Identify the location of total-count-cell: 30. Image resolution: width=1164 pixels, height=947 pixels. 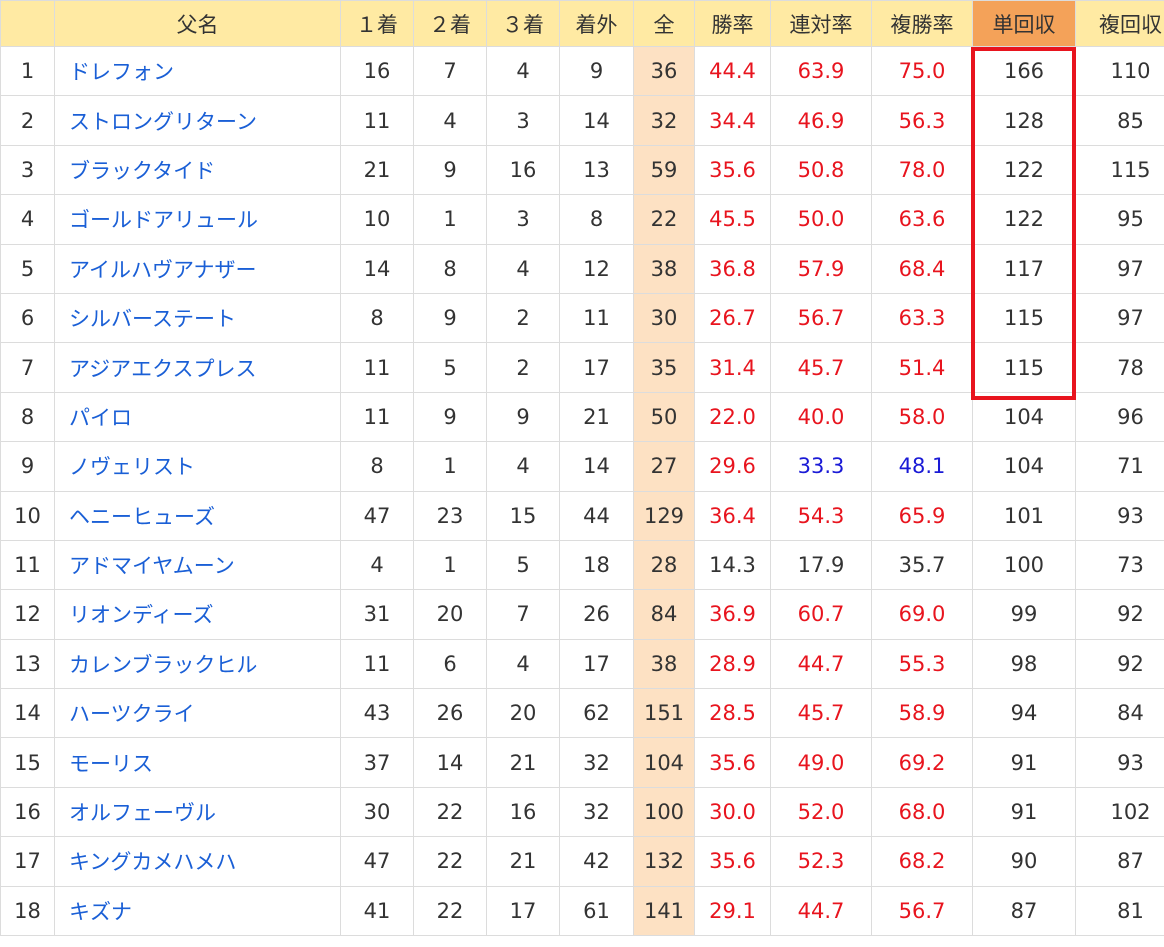
(664, 318).